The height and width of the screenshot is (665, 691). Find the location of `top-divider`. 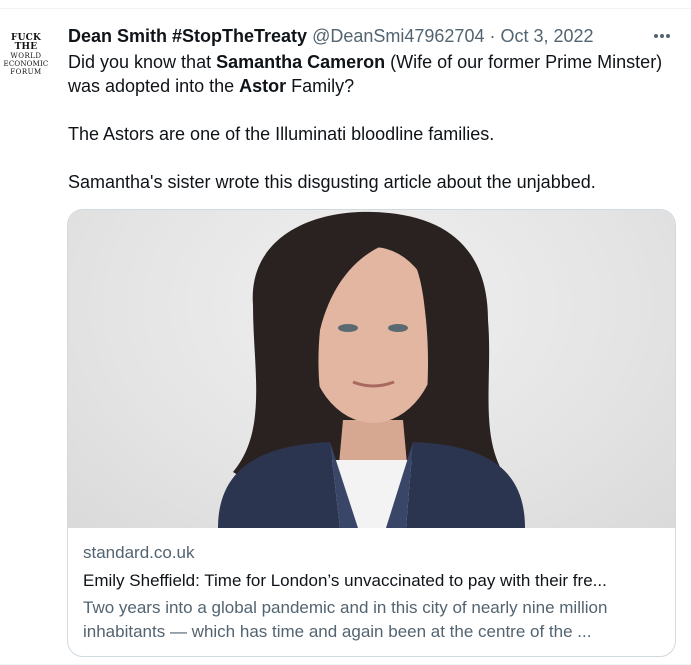

top-divider is located at coordinates (345, 8).